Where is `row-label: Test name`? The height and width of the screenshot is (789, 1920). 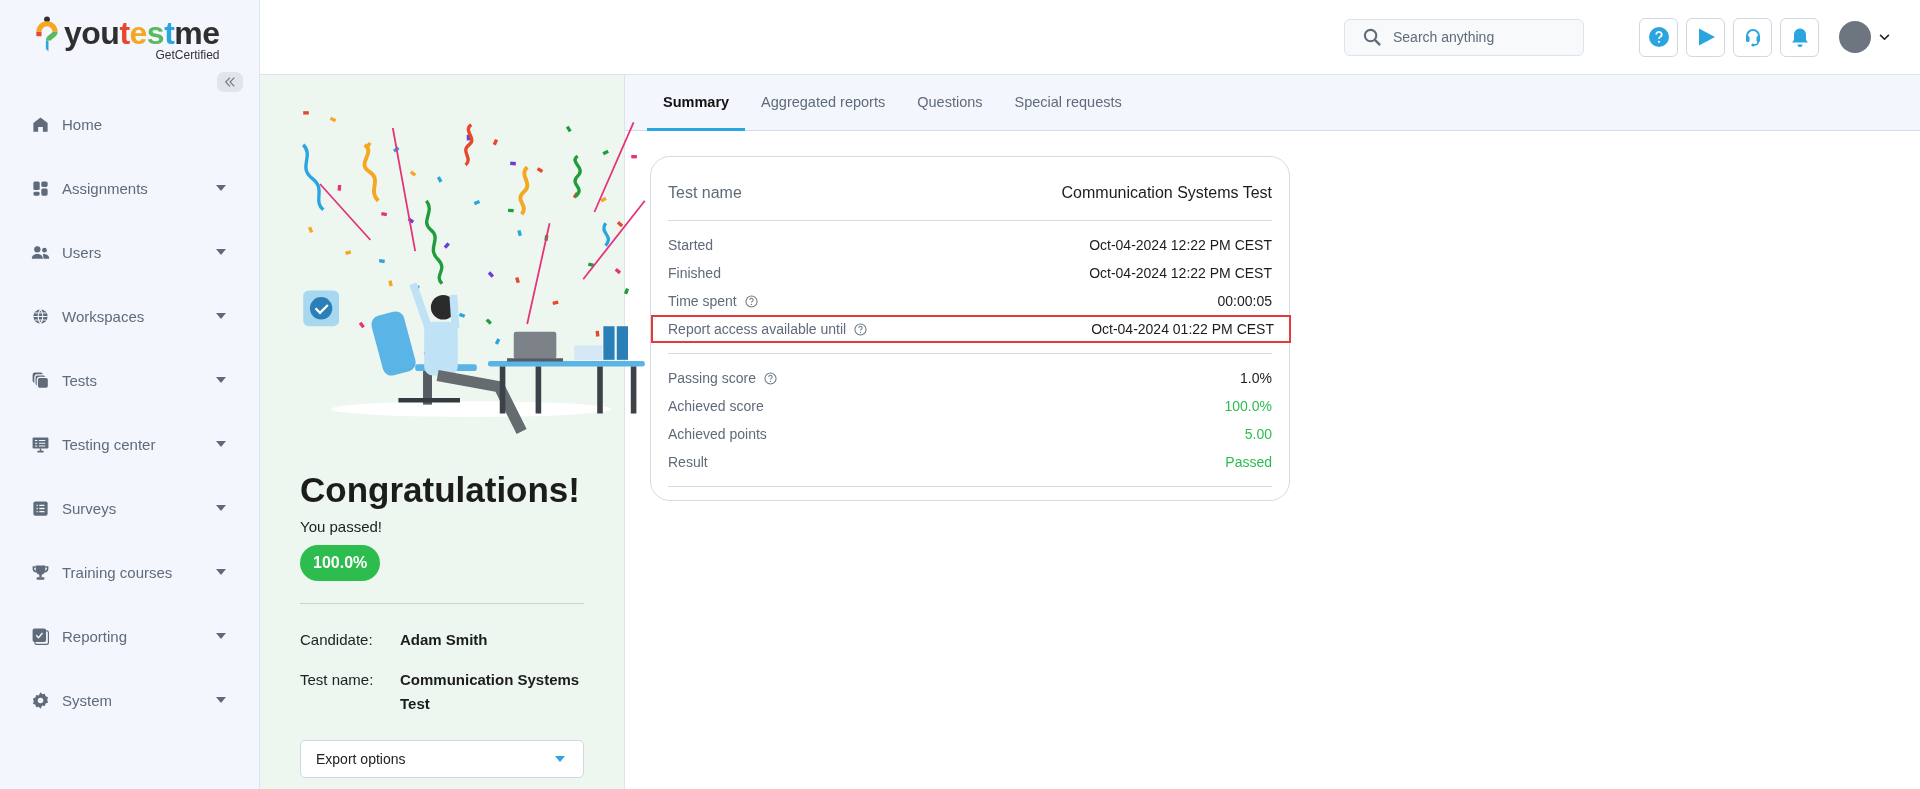
row-label: Test name is located at coordinates (705, 192).